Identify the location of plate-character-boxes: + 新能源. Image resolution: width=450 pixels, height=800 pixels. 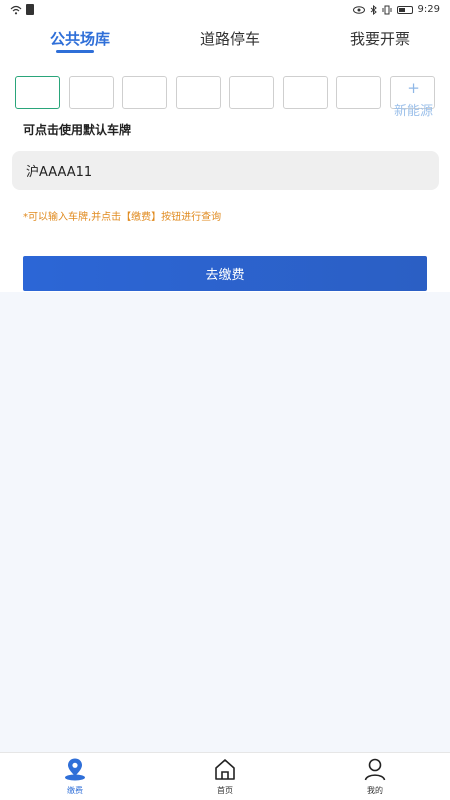
(227, 97).